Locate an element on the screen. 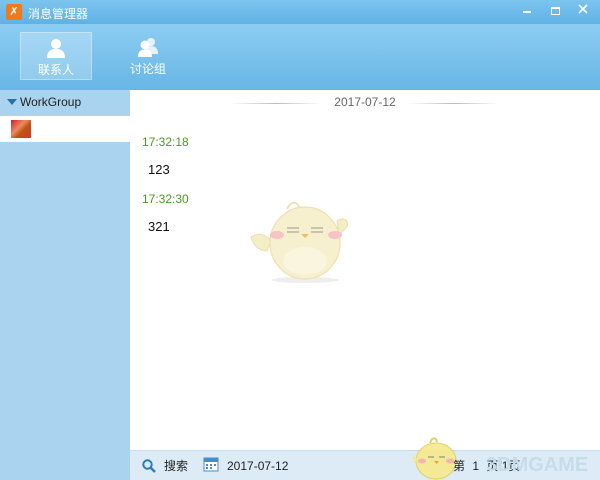 Image resolution: width=600 pixels, height=480 pixels. title-bar: ✗ 消息管理器 is located at coordinates (300, 12).